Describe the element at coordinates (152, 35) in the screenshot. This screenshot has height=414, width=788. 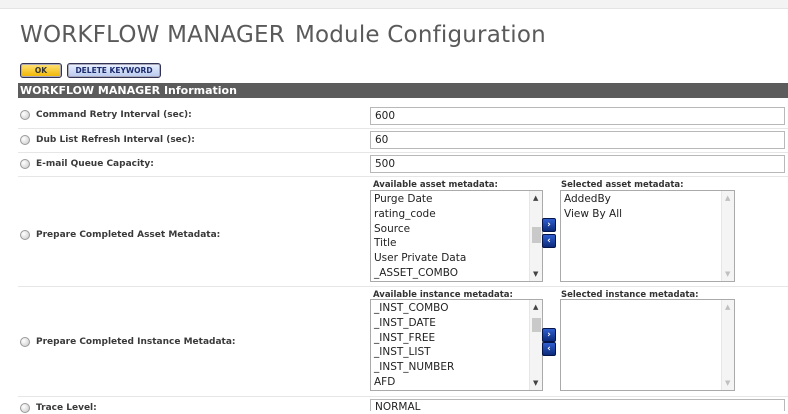
I see `page-title-main: WORKFLOW MANAGER` at that location.